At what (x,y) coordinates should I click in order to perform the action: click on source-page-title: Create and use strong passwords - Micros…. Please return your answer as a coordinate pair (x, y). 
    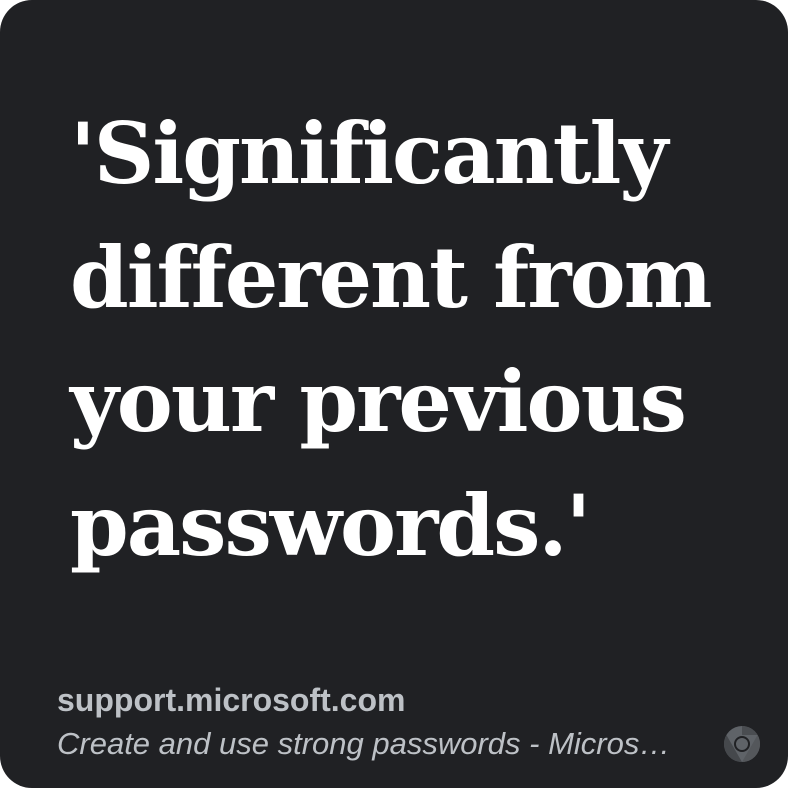
    Looking at the image, I should click on (377, 744).